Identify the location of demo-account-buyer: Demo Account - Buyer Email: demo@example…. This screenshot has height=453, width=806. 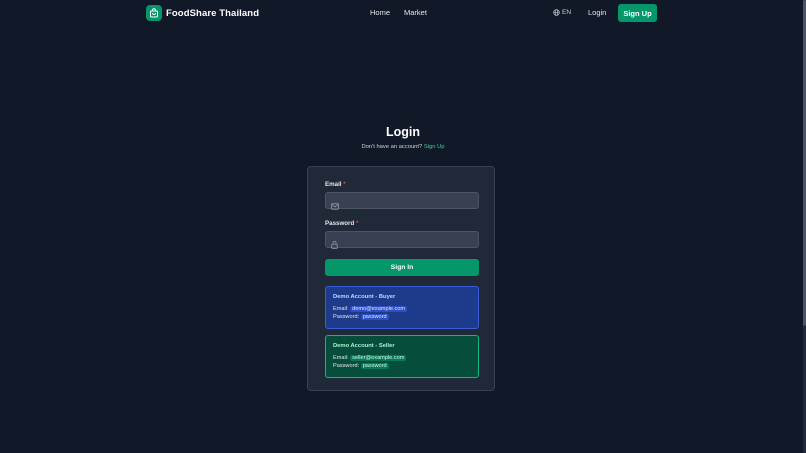
(402, 307).